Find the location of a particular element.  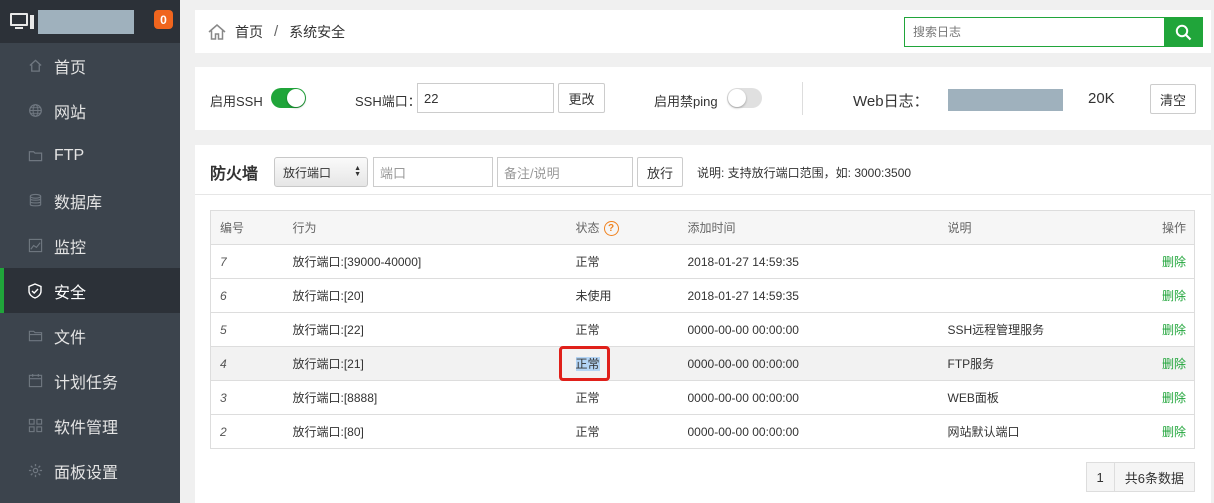

sidebar-item-files: 文件 is located at coordinates (90, 335).